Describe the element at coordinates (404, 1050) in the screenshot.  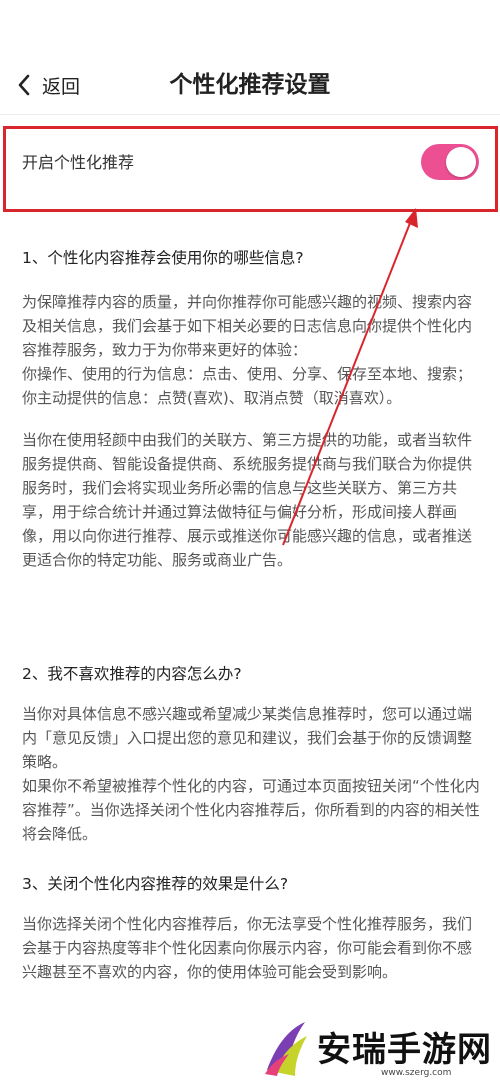
I see `watermark-text: 安瑞手游网` at that location.